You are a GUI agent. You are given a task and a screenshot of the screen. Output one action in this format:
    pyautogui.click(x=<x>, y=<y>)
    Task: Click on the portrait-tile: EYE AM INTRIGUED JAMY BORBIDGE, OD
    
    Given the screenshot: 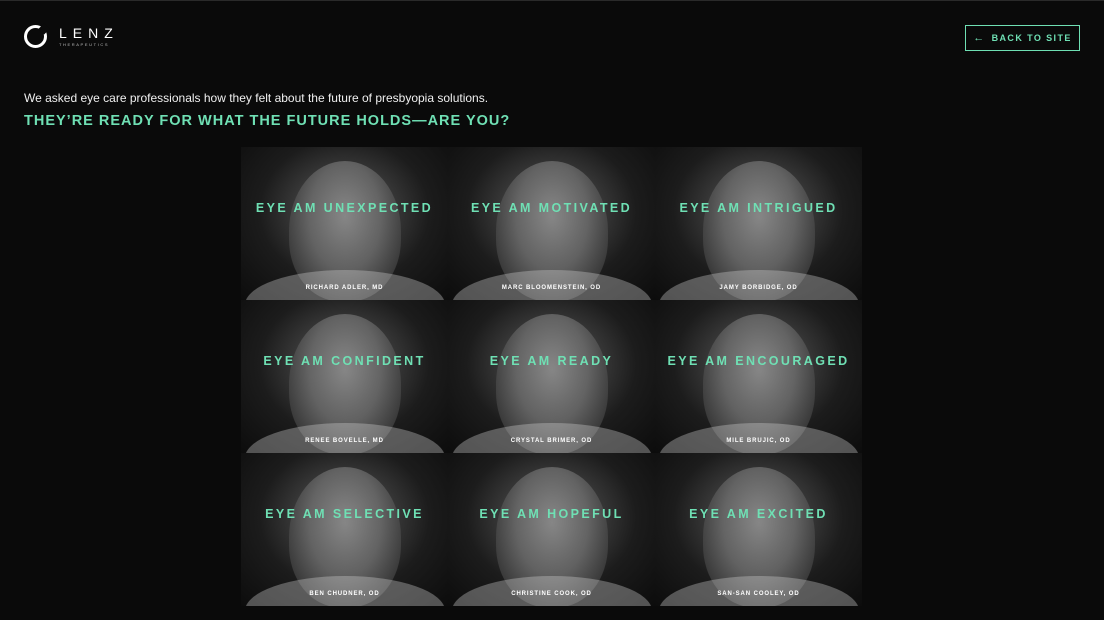 What is the action you would take?
    pyautogui.click(x=758, y=223)
    